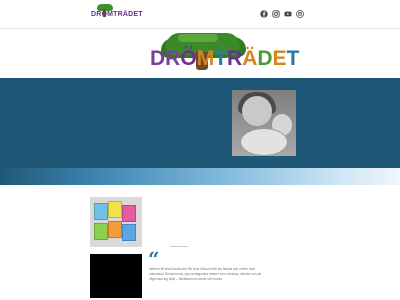 The width and height of the screenshot is (400, 300). What do you see at coordinates (264, 142) in the screenshot?
I see `photo-drum` at bounding box center [264, 142].